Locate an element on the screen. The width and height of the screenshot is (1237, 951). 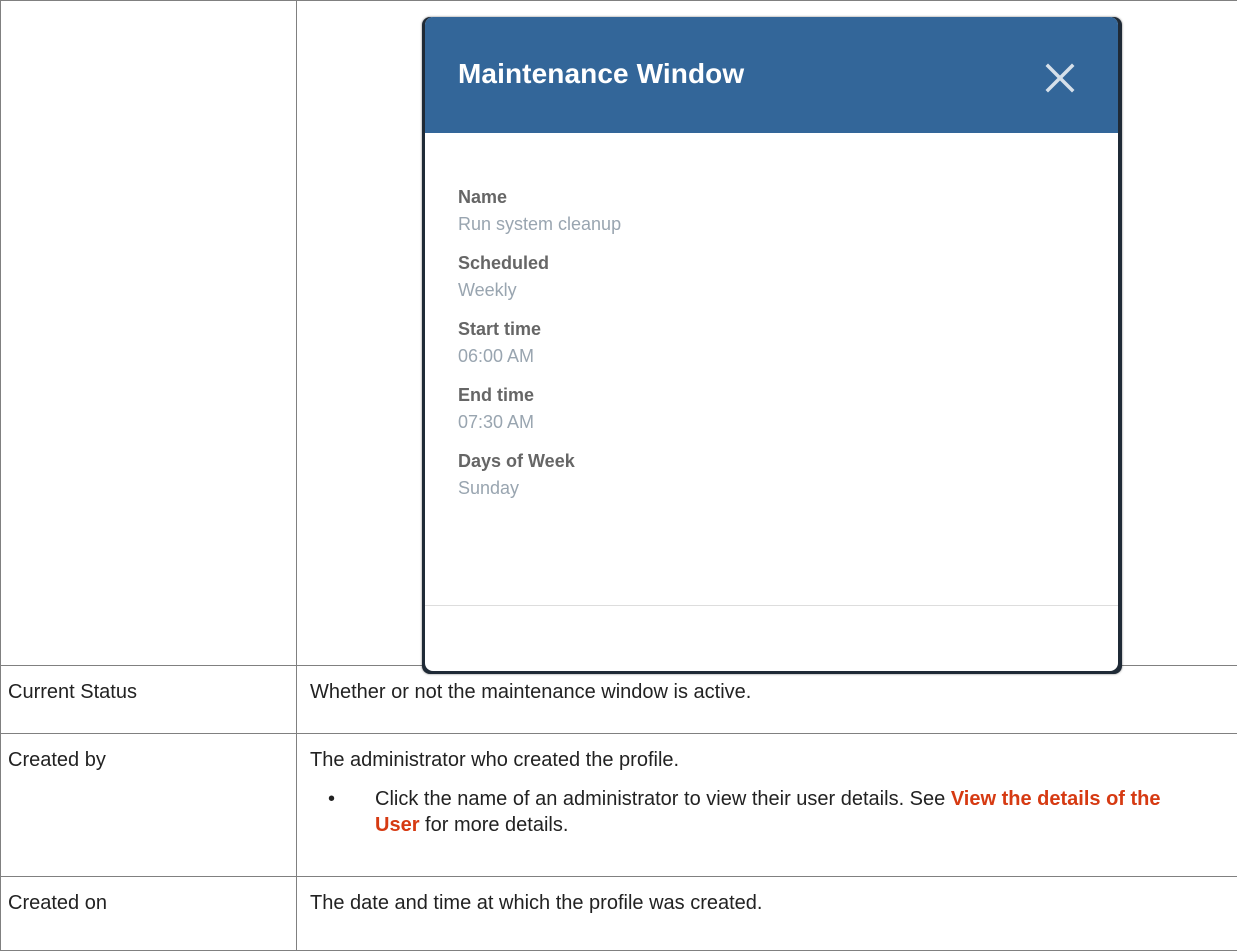
dialog-title: Maintenance Window is located at coordinates (601, 73).